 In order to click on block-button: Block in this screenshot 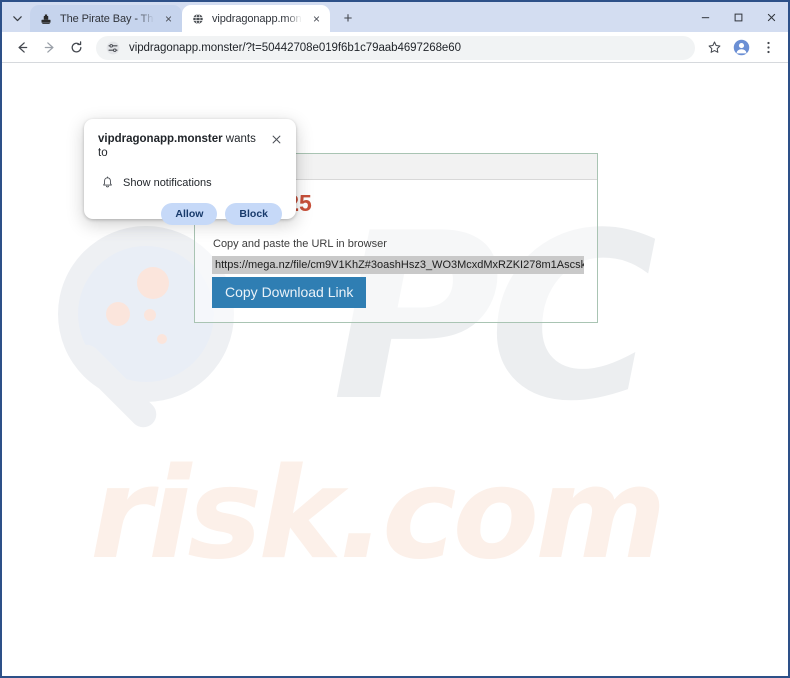, I will do `click(253, 214)`.